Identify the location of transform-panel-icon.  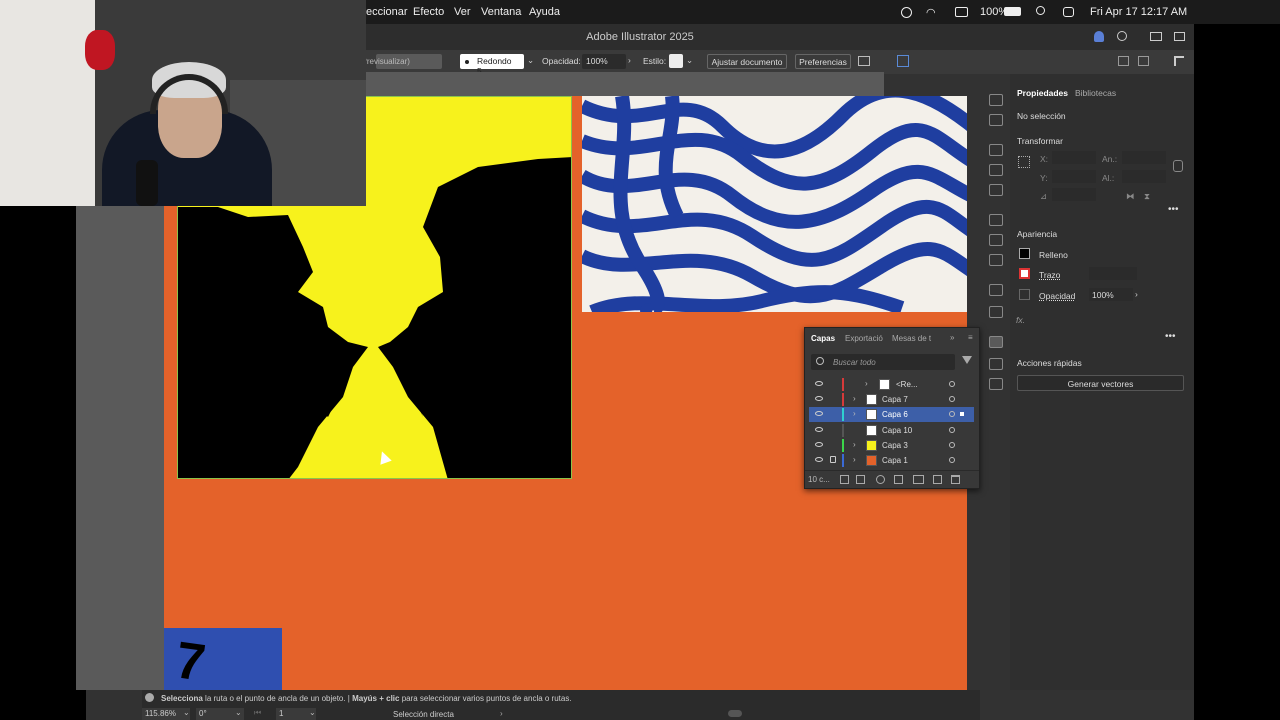
(996, 150).